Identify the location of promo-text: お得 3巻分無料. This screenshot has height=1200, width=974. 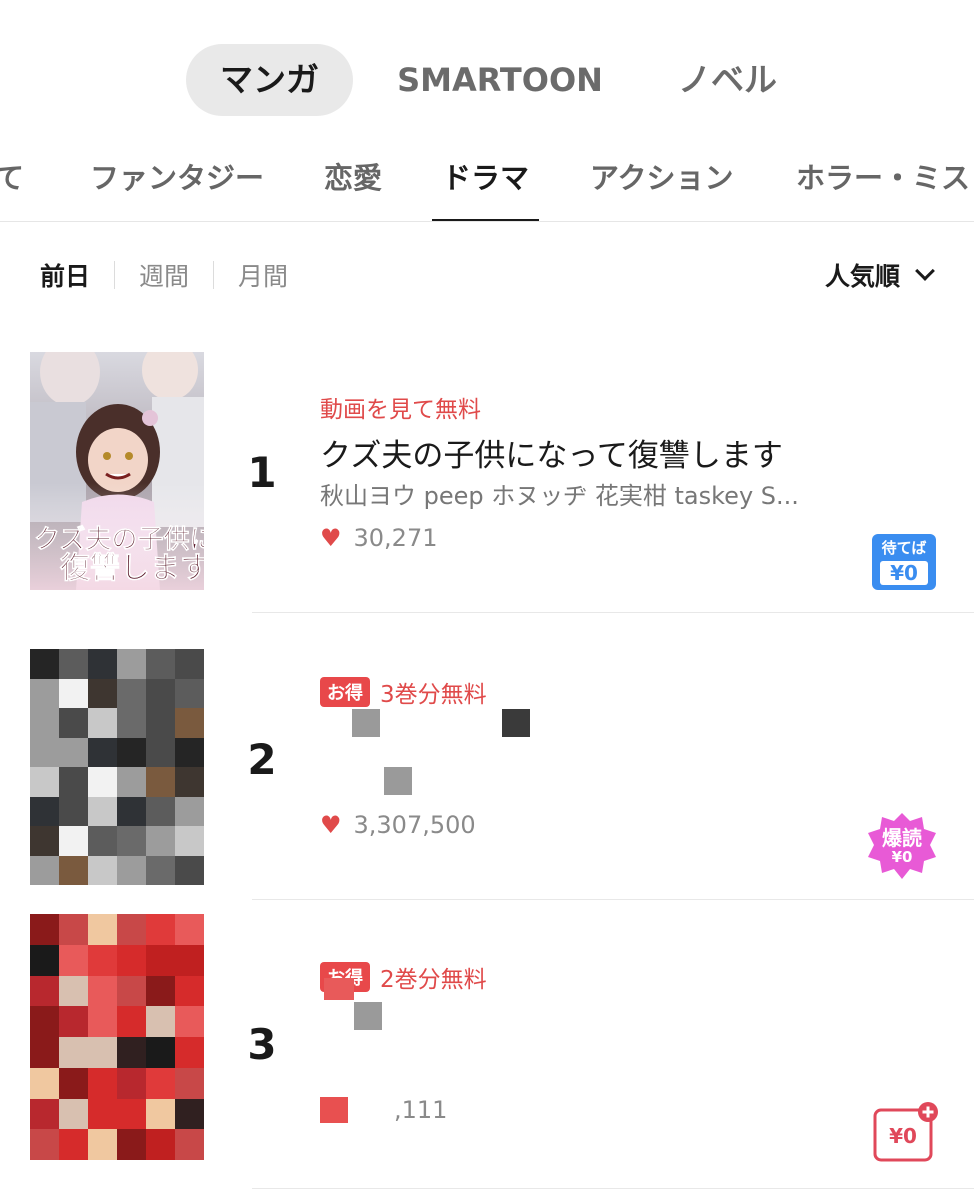
(403, 692).